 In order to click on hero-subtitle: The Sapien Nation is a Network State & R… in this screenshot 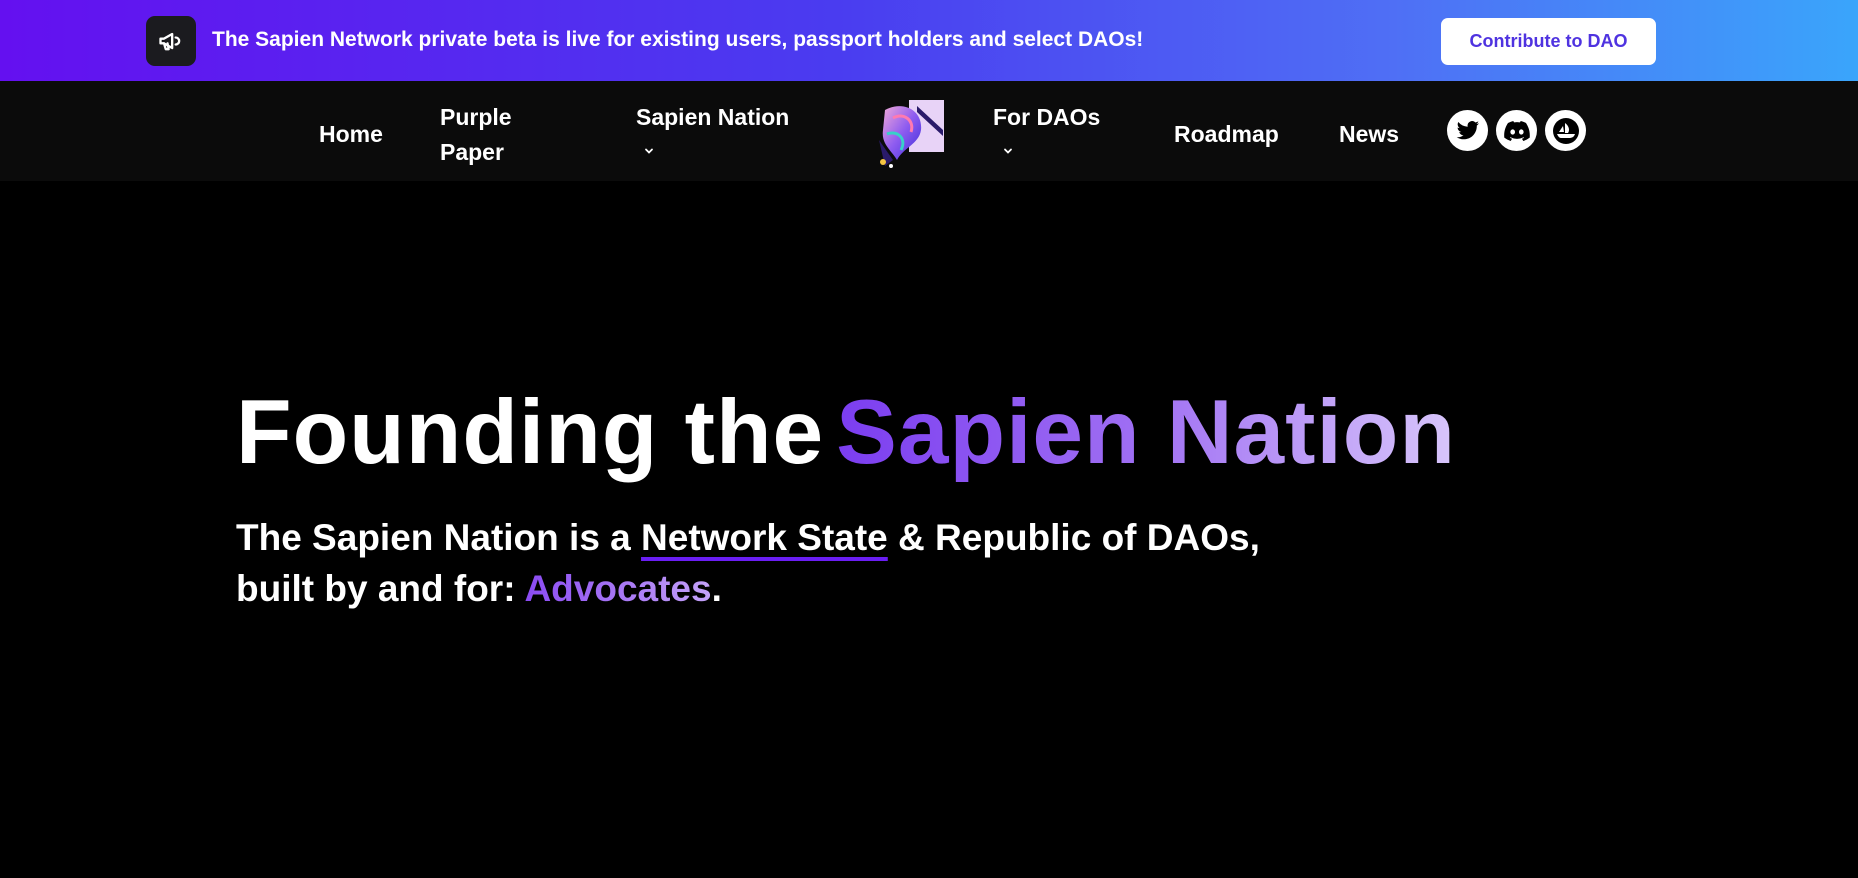, I will do `click(748, 563)`.